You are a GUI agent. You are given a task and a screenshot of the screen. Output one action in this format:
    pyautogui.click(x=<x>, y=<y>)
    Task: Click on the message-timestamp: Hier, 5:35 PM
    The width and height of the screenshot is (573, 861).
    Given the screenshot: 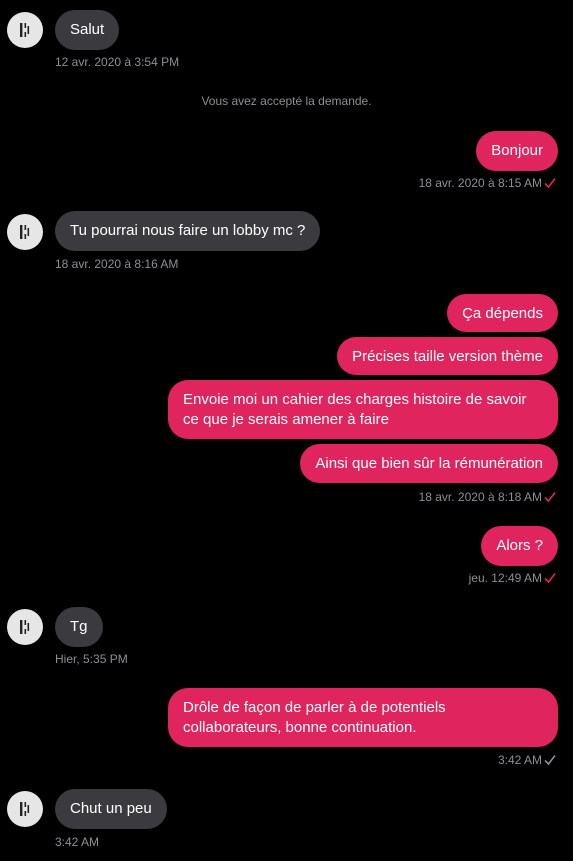 What is the action you would take?
    pyautogui.click(x=91, y=659)
    